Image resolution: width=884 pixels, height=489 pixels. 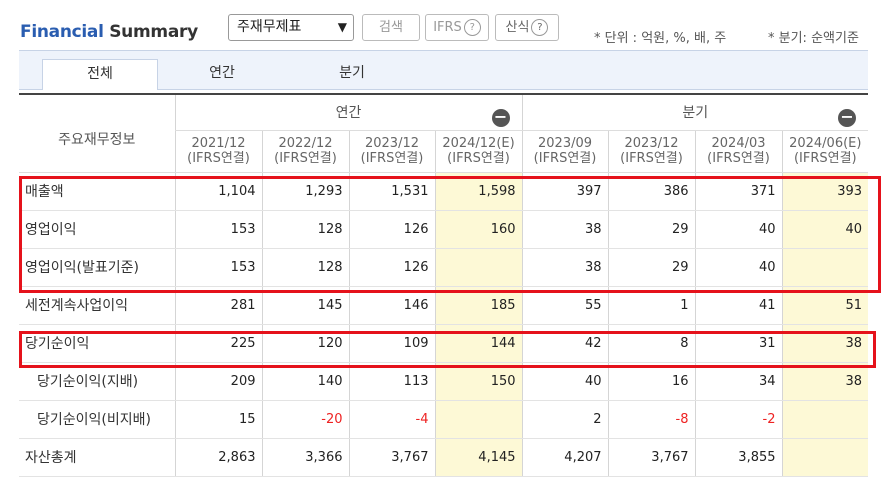 What do you see at coordinates (305, 343) in the screenshot?
I see `table-cell: 120` at bounding box center [305, 343].